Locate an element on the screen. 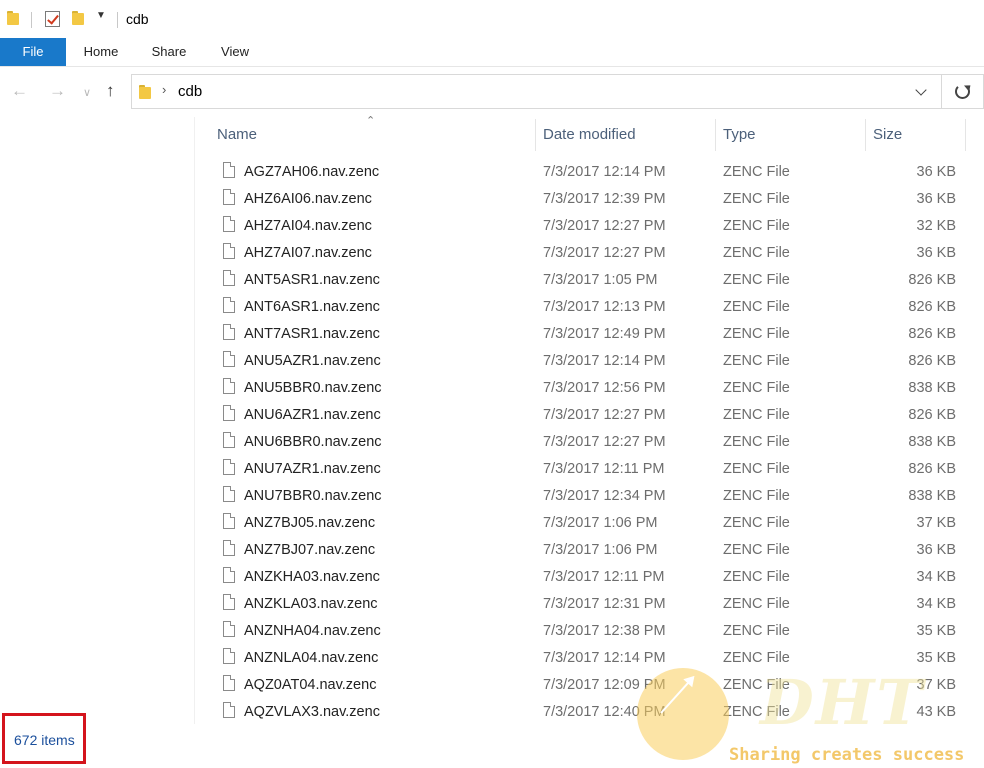  file-date-modified: 7/3/2017 12:11 PM is located at coordinates (604, 577).